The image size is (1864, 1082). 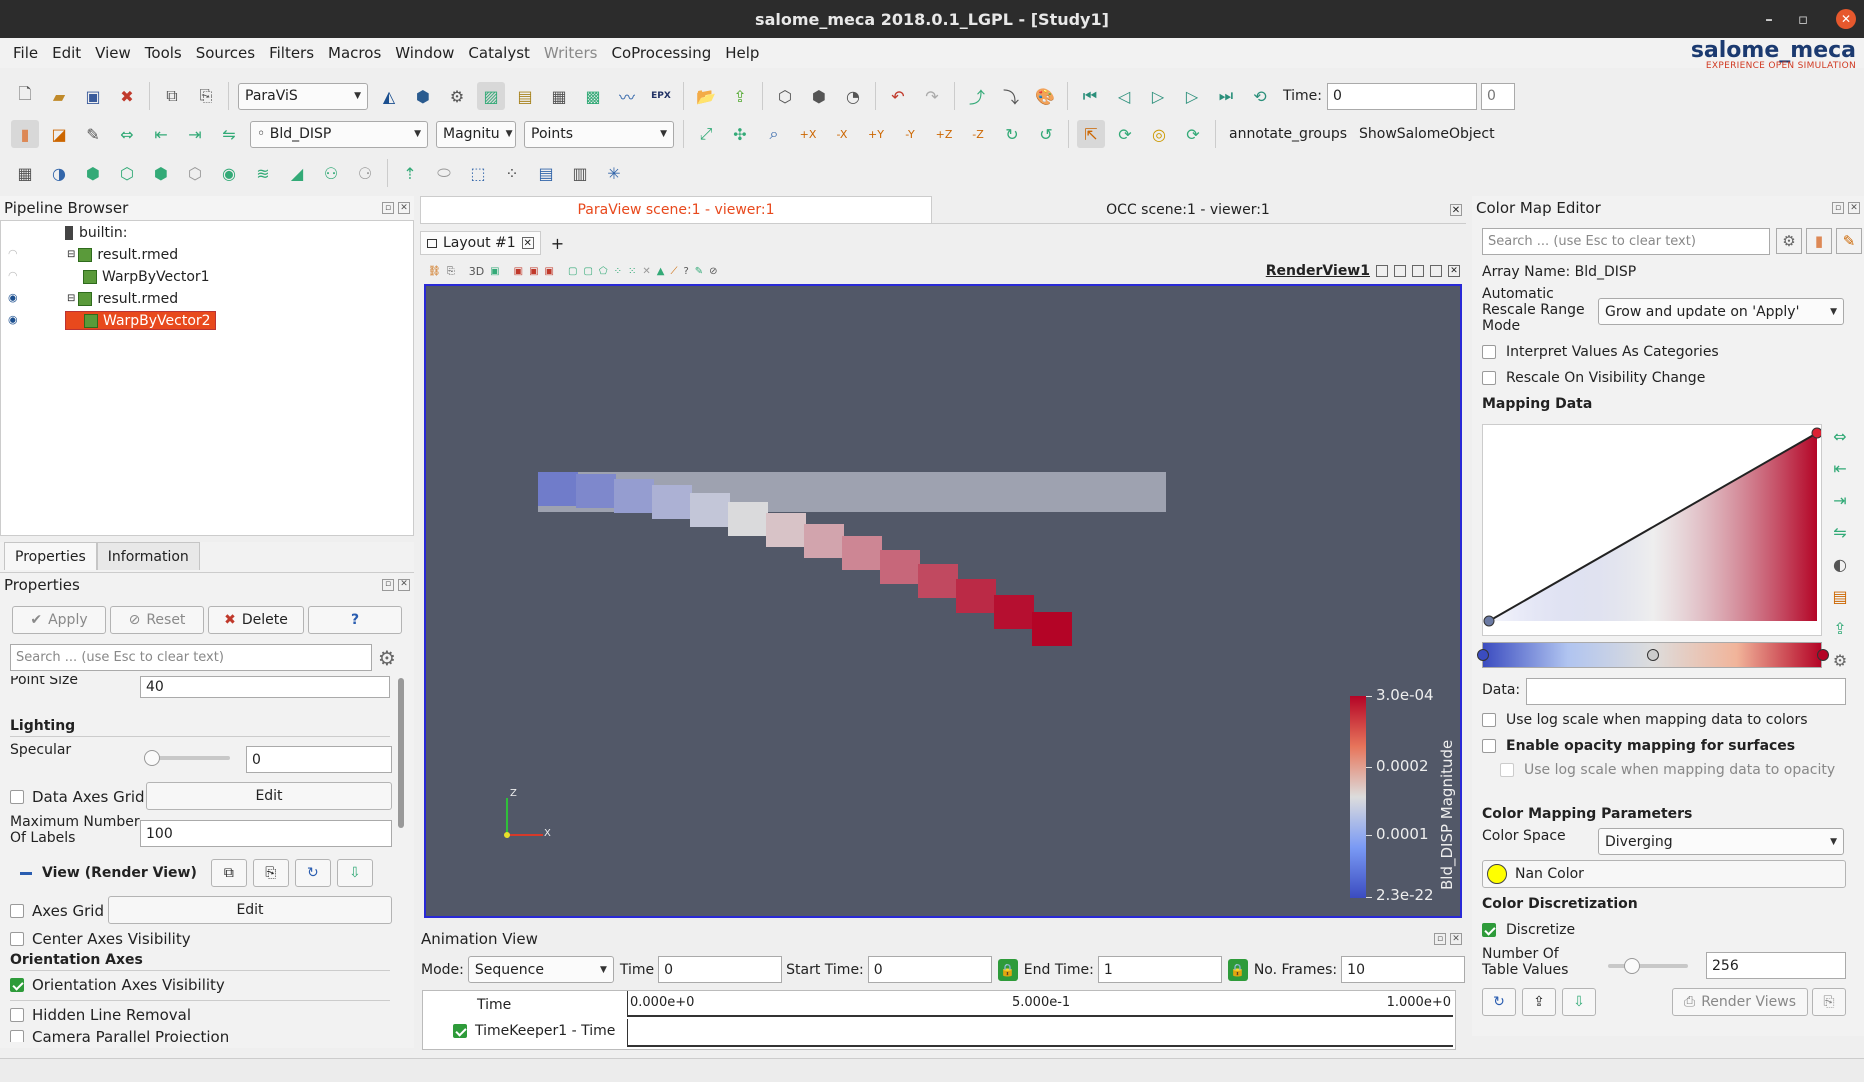 I want to click on plot-icon: 〰, so click(x=627, y=96).